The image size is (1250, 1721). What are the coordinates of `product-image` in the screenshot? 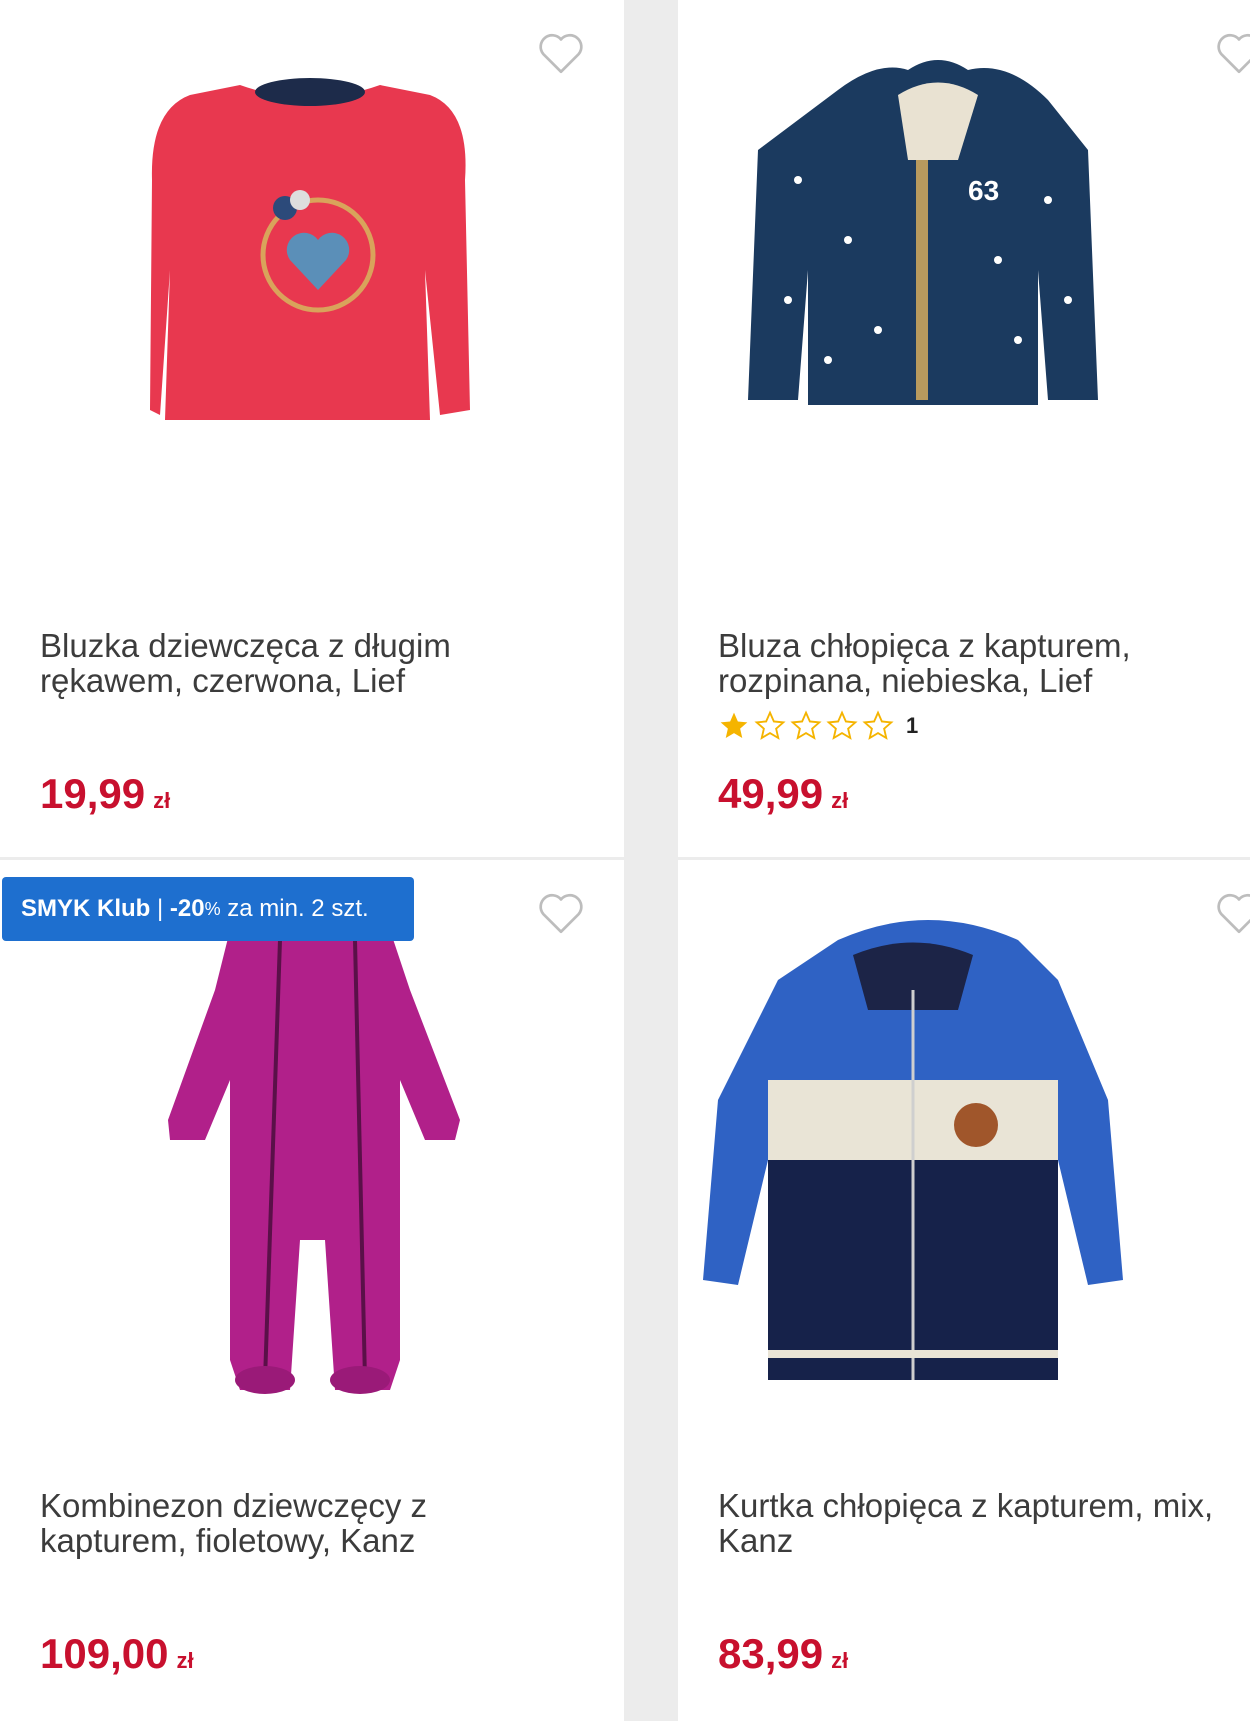 It's located at (964, 1170).